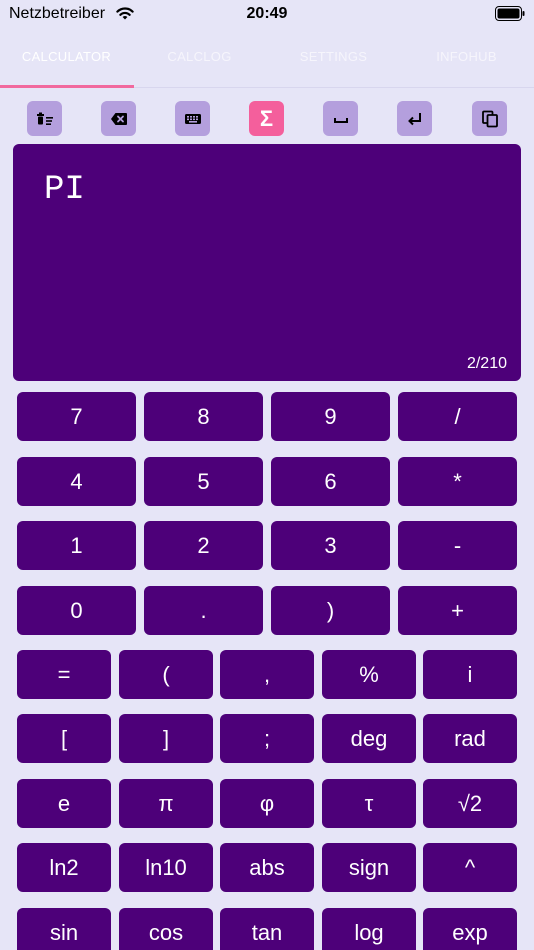  Describe the element at coordinates (486, 363) in the screenshot. I see `character-counter: 2/210` at that location.